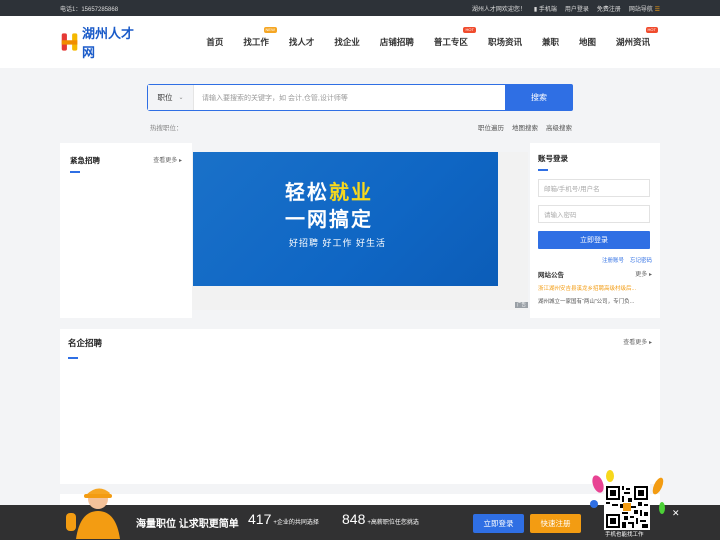 Image resolution: width=720 pixels, height=540 pixels. I want to click on nav-find-job: 找工作 NEW, so click(256, 42).